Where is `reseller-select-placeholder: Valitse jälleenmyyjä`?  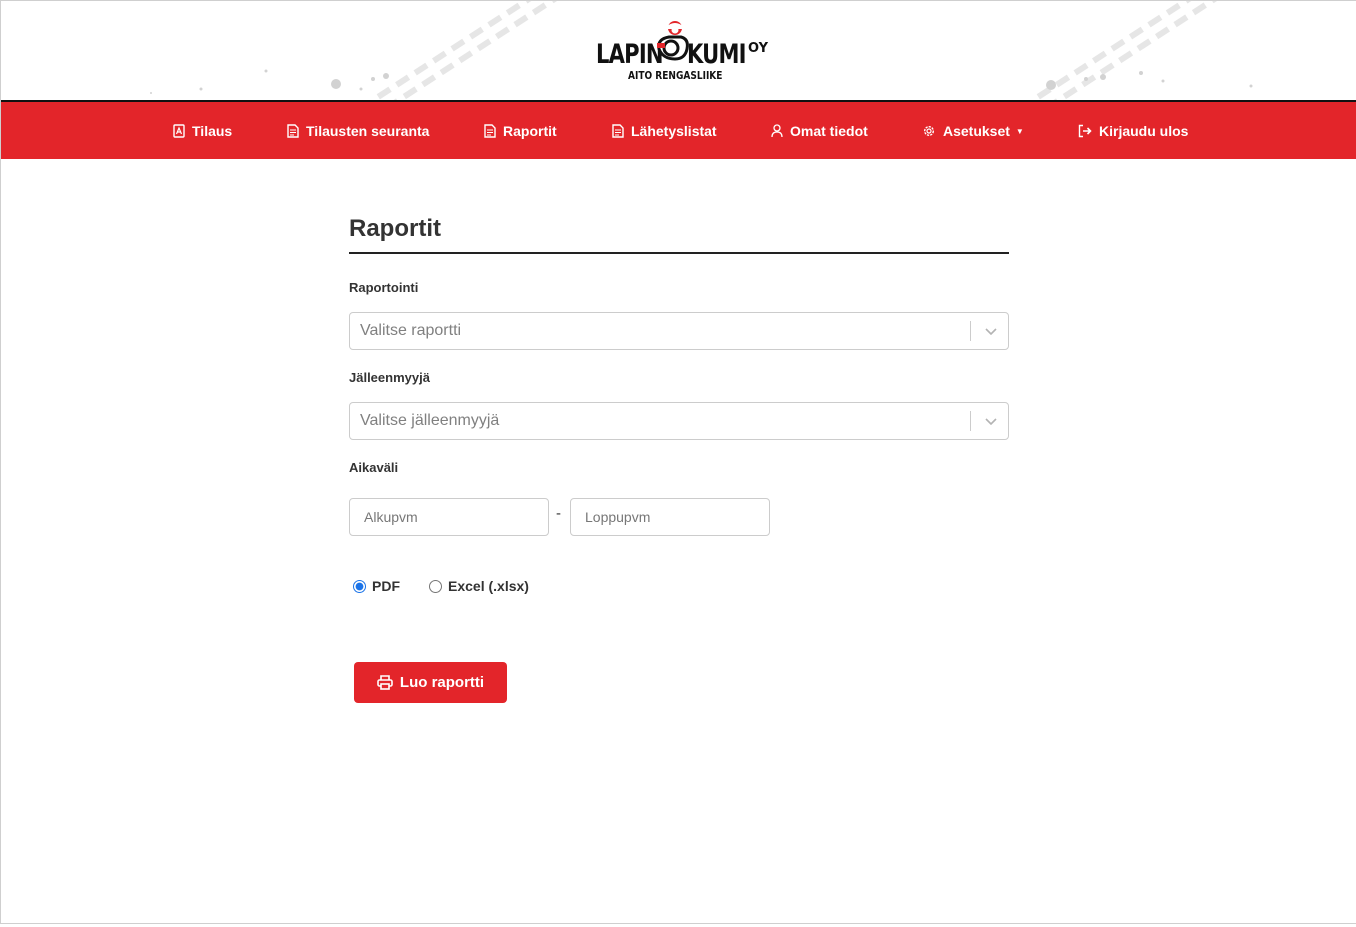 reseller-select-placeholder: Valitse jälleenmyyjä is located at coordinates (430, 420).